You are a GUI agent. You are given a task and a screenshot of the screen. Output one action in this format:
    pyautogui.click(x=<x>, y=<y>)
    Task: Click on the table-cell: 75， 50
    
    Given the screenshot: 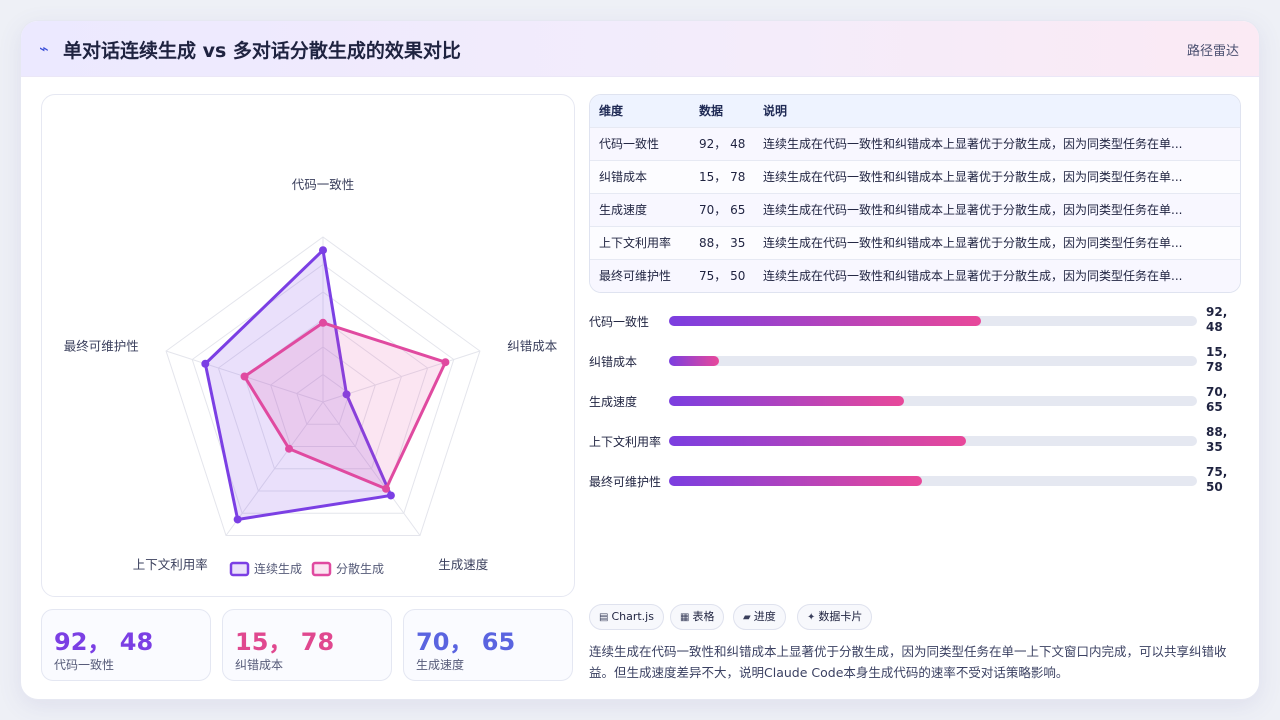 What is the action you would take?
    pyautogui.click(x=722, y=276)
    